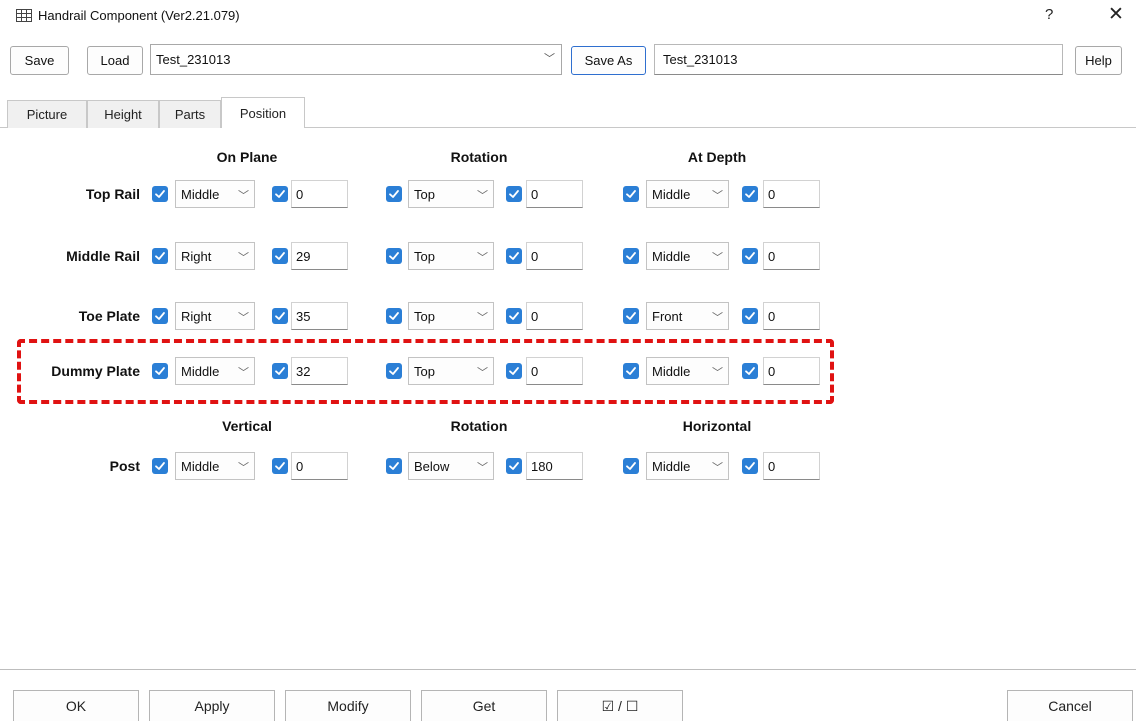  I want to click on top-rail-rotation-select-value: Top, so click(424, 194).